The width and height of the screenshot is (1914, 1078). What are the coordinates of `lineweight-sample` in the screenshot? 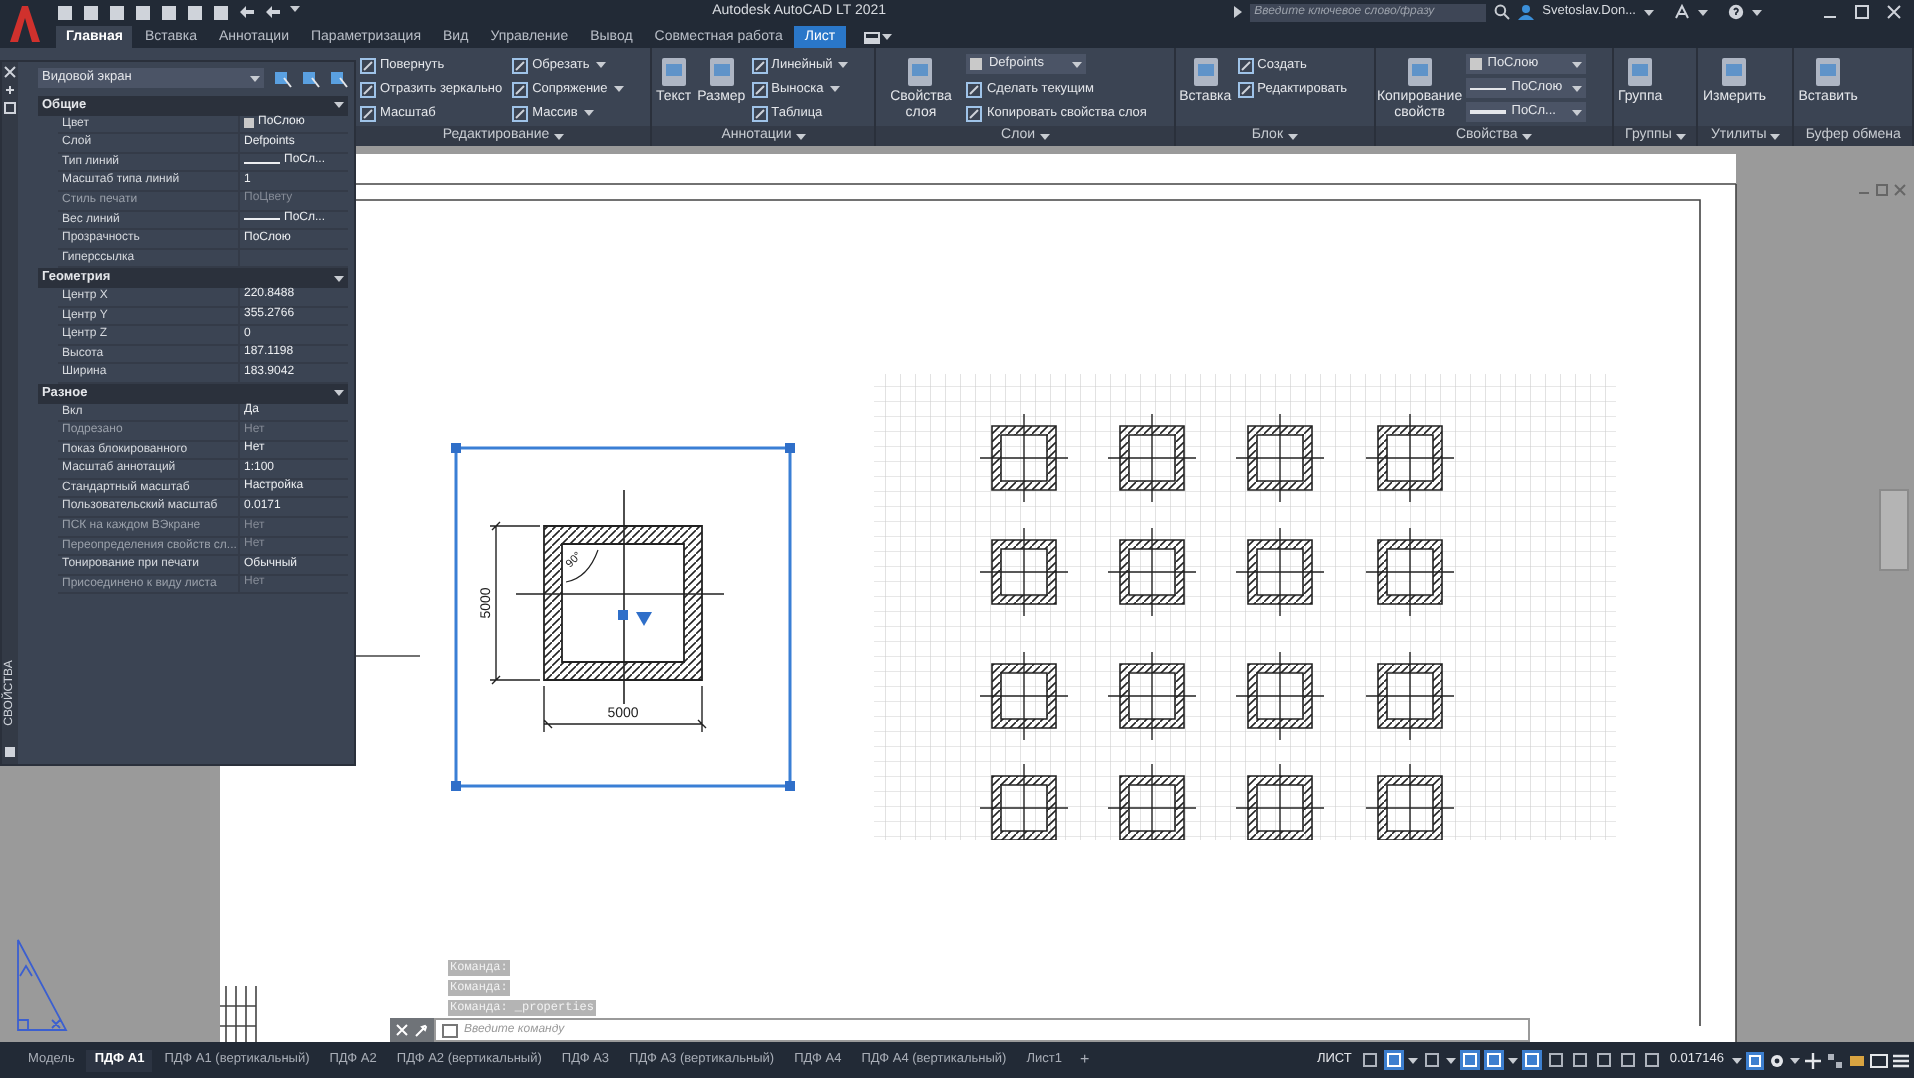 It's located at (1487, 112).